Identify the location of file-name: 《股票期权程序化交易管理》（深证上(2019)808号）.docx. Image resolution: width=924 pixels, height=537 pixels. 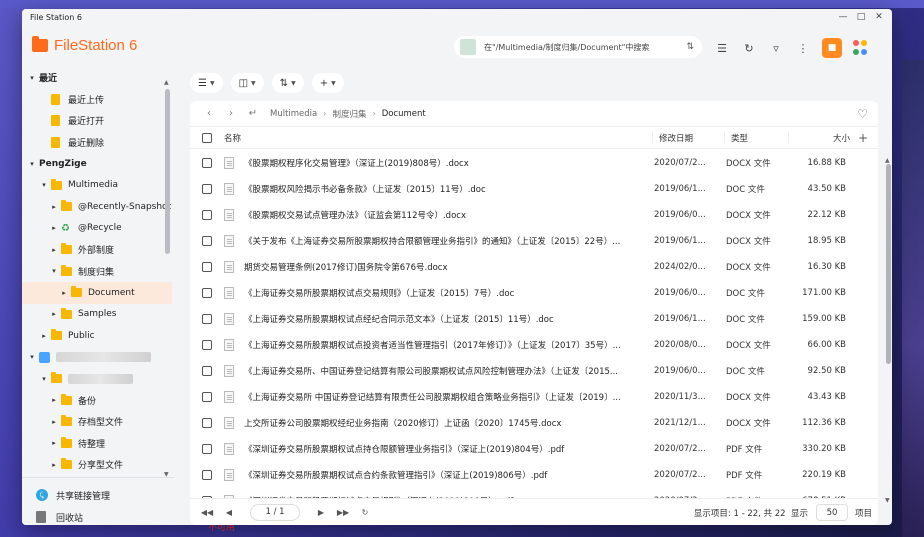
(446, 163).